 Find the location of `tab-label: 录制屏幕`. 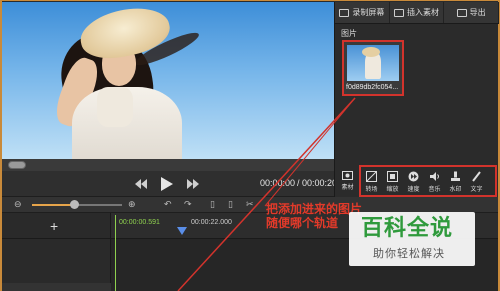

tab-label: 录制屏幕 is located at coordinates (368, 12).